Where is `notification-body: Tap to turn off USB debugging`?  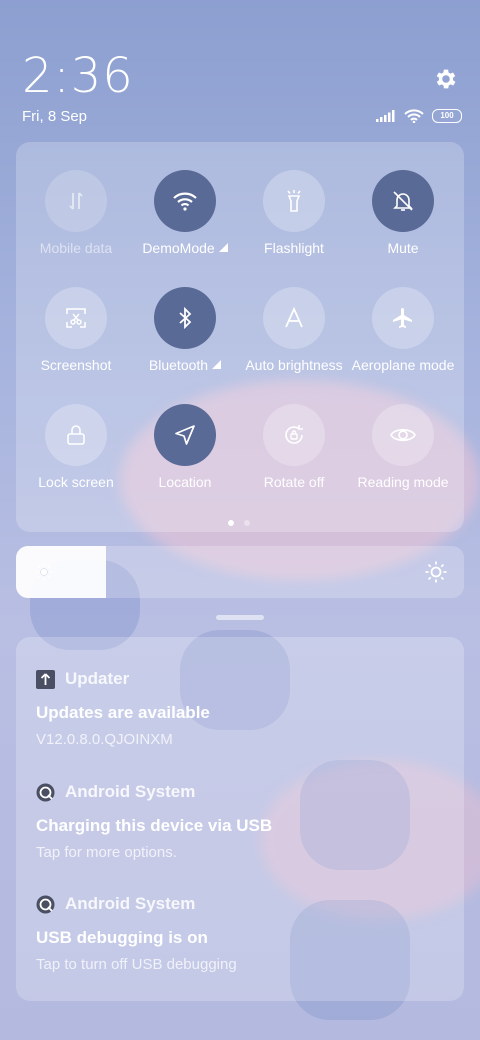 notification-body: Tap to turn off USB debugging is located at coordinates (136, 964).